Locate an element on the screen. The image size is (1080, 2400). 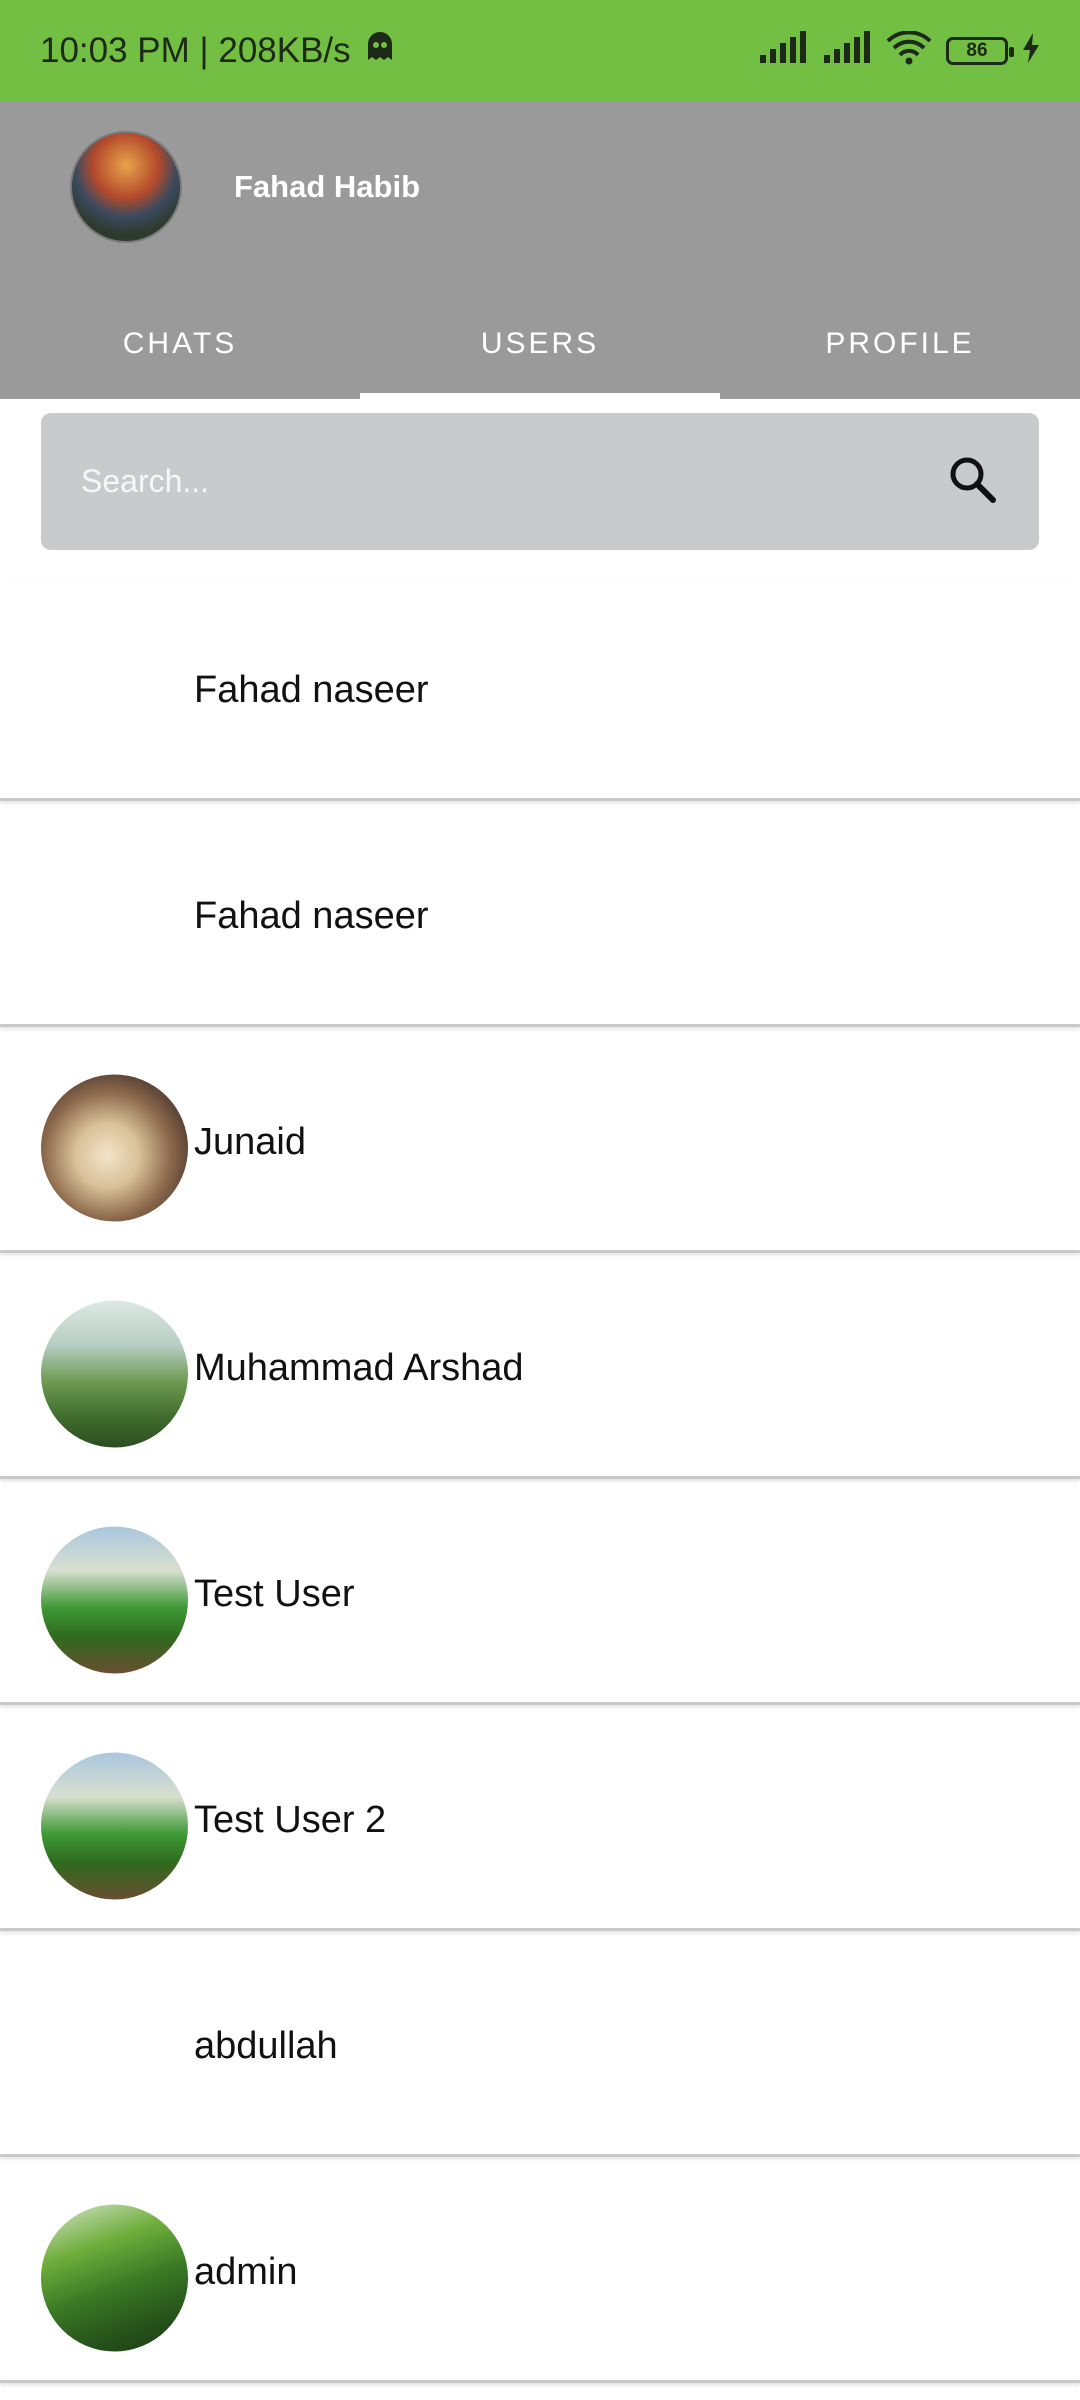
status-bar: 10:03 PM | 208KB/s 86 is located at coordinates (540, 50).